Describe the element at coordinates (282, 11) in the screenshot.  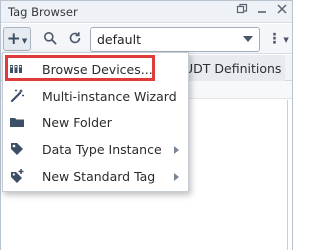
I see `close-icon` at that location.